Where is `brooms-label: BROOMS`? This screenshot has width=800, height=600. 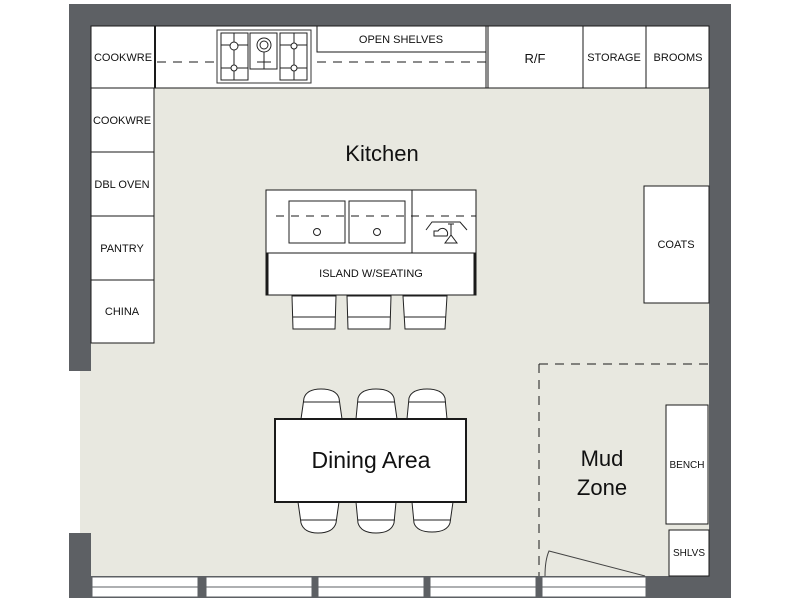
brooms-label: BROOMS is located at coordinates (678, 58).